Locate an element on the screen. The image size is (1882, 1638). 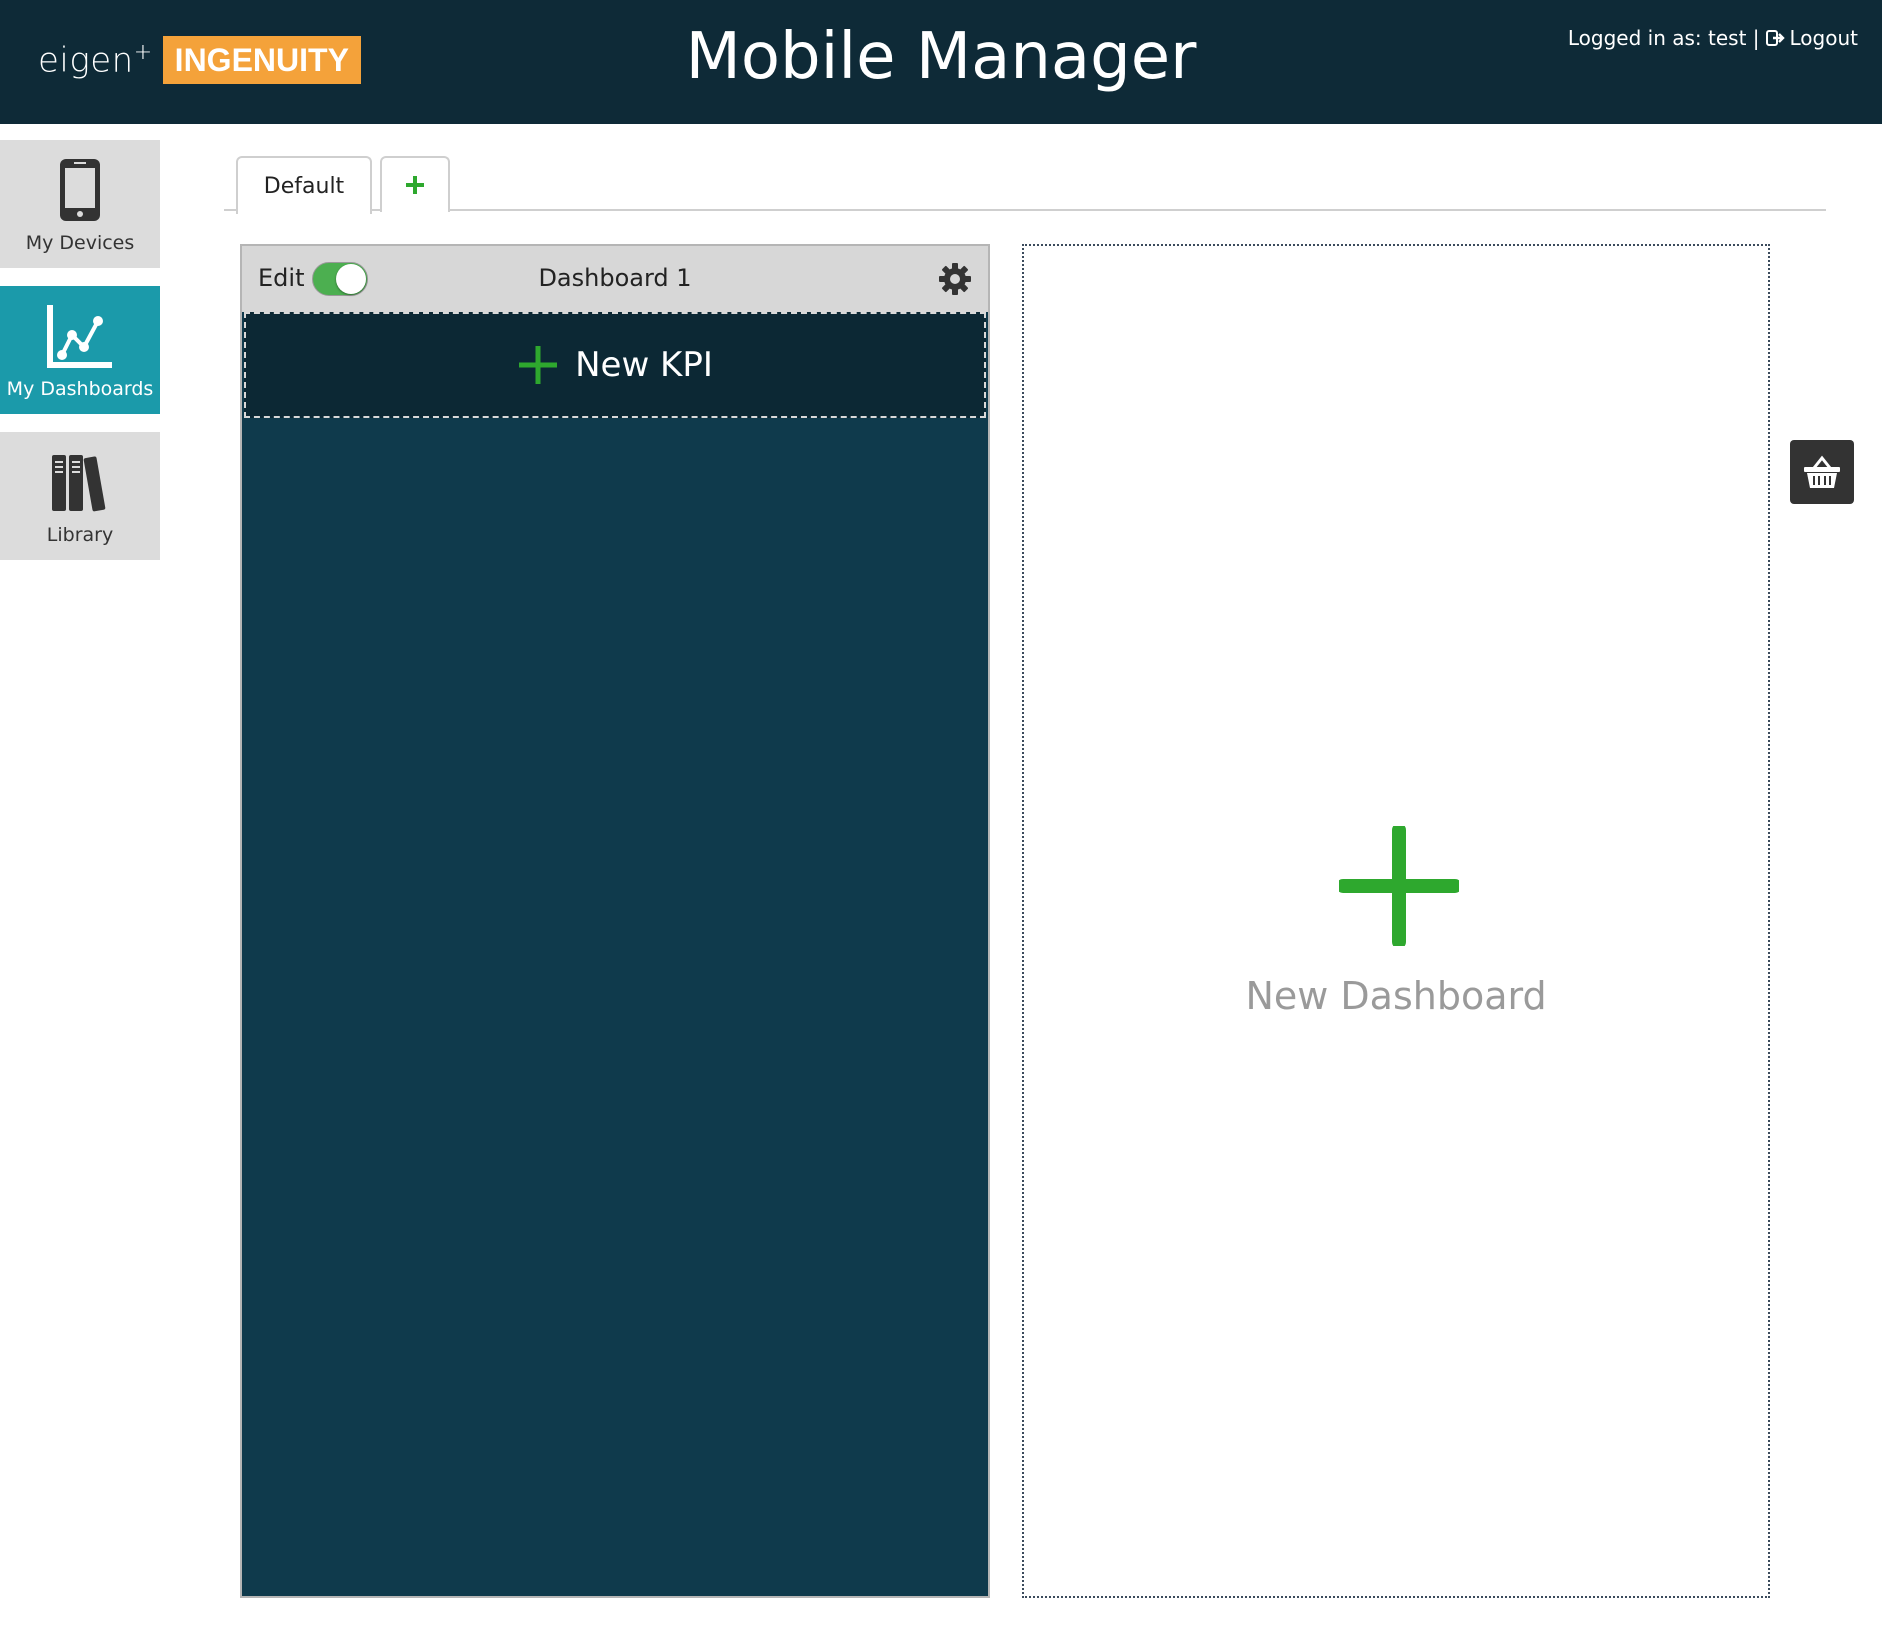
dashboard-title: Dashboard 1 is located at coordinates (615, 278).